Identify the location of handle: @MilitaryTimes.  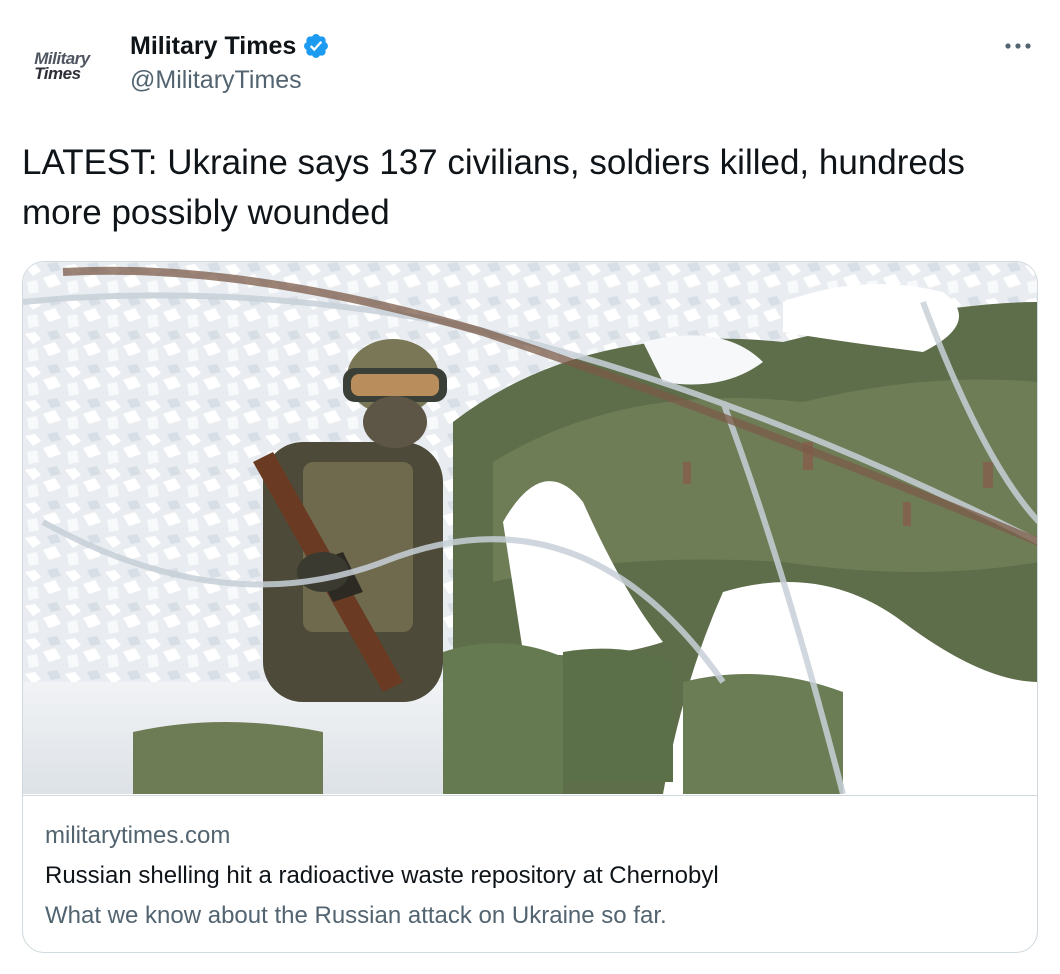
(230, 80).